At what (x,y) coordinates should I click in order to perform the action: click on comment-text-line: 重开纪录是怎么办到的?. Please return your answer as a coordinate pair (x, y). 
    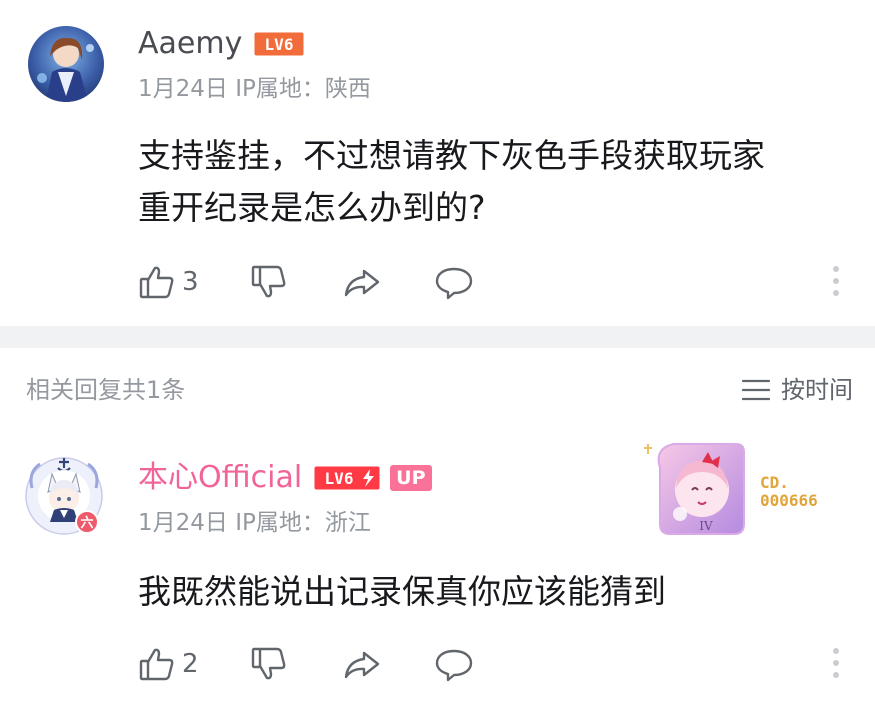
    Looking at the image, I should click on (312, 207).